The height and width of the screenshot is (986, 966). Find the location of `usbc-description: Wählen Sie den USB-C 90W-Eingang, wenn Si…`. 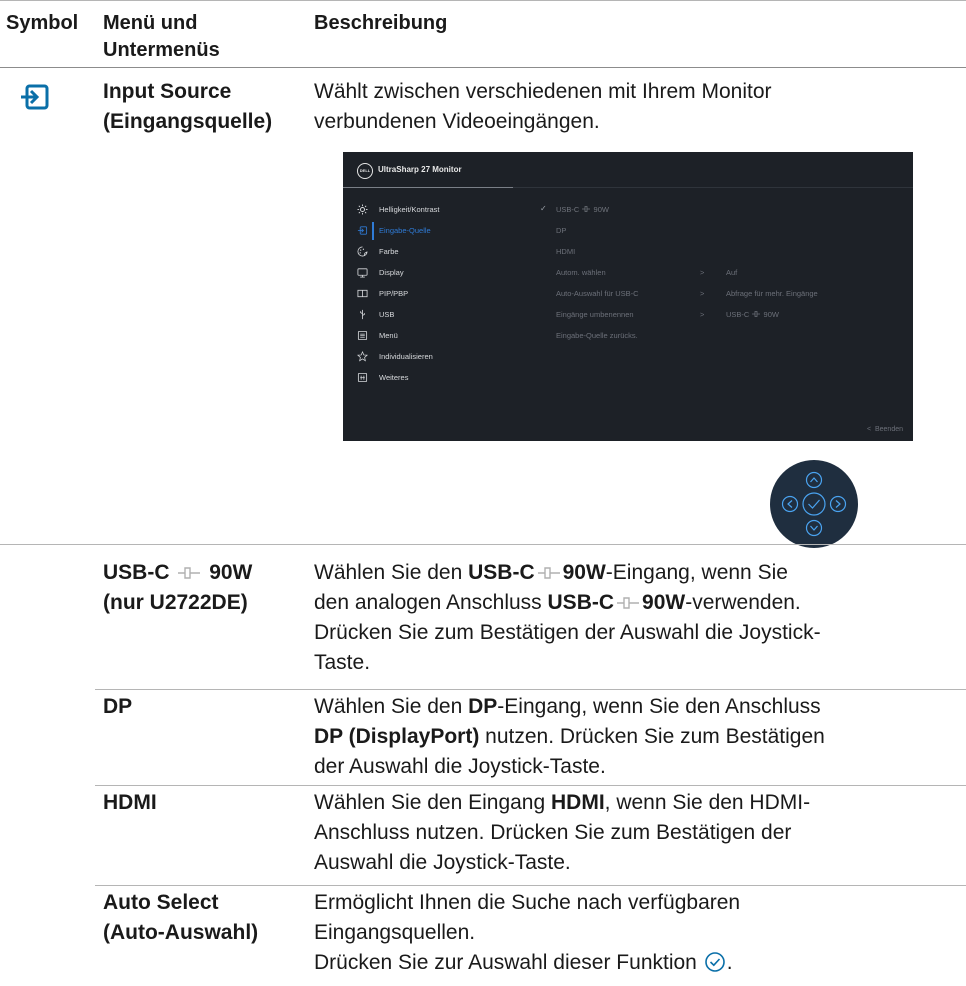

usbc-description: Wählen Sie den USB-C 90W-Eingang, wenn Si… is located at coordinates (567, 617).